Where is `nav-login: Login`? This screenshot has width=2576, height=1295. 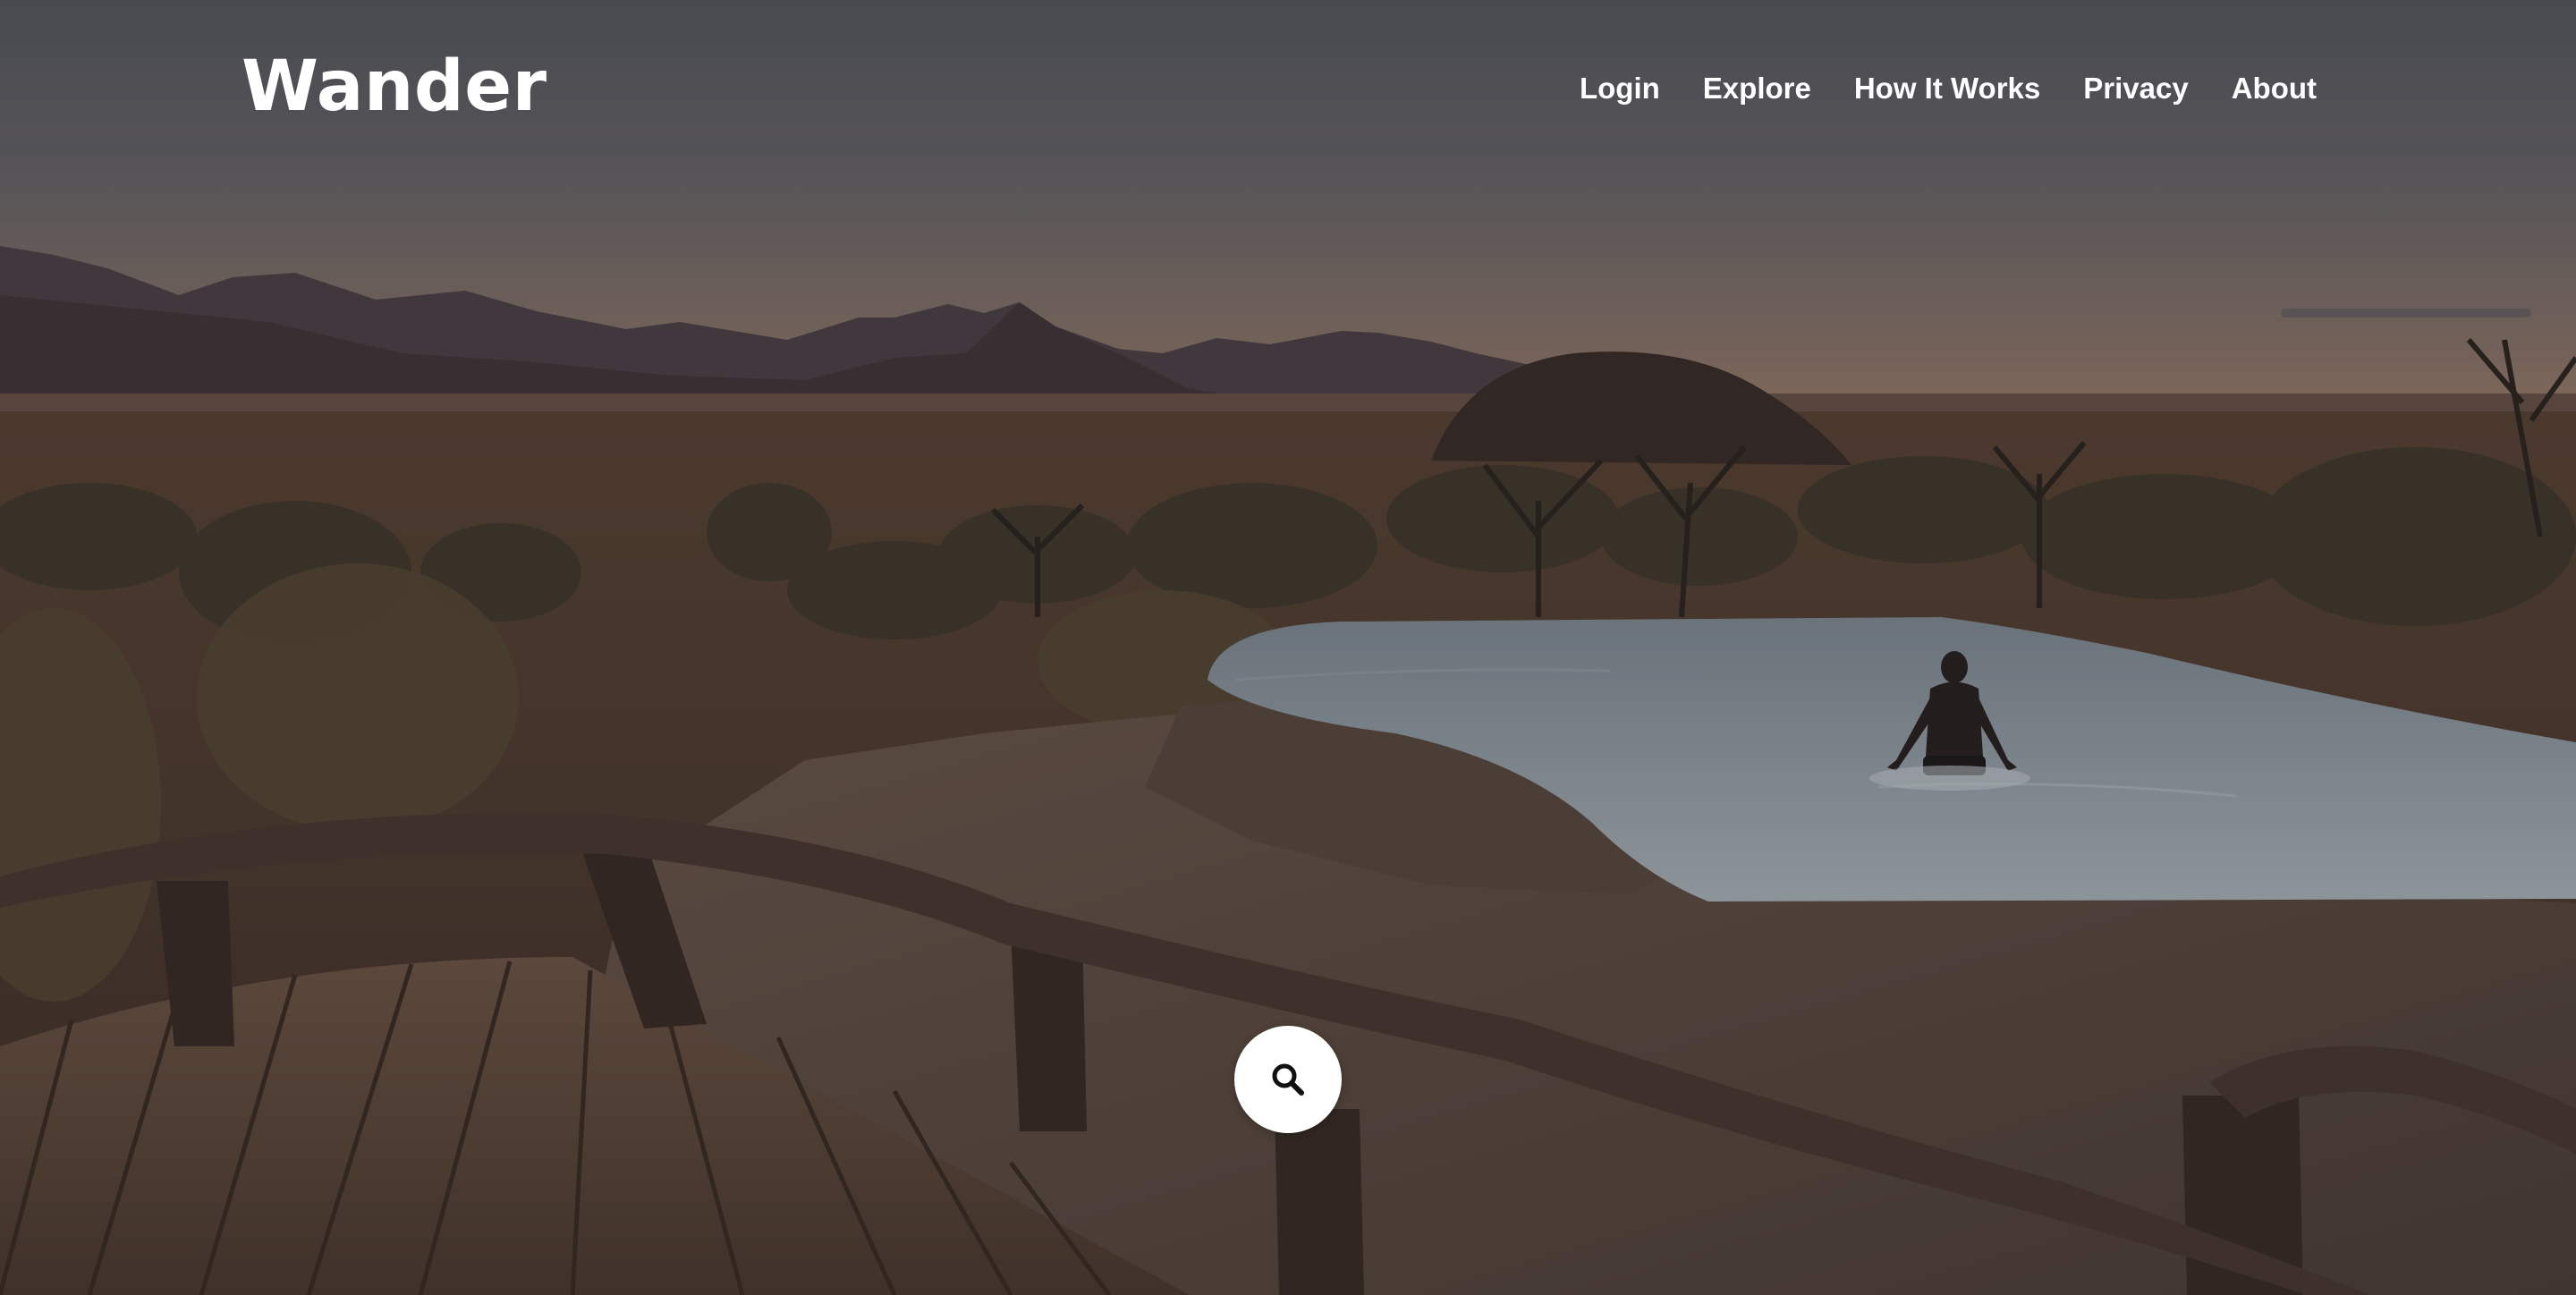 nav-login: Login is located at coordinates (1620, 88).